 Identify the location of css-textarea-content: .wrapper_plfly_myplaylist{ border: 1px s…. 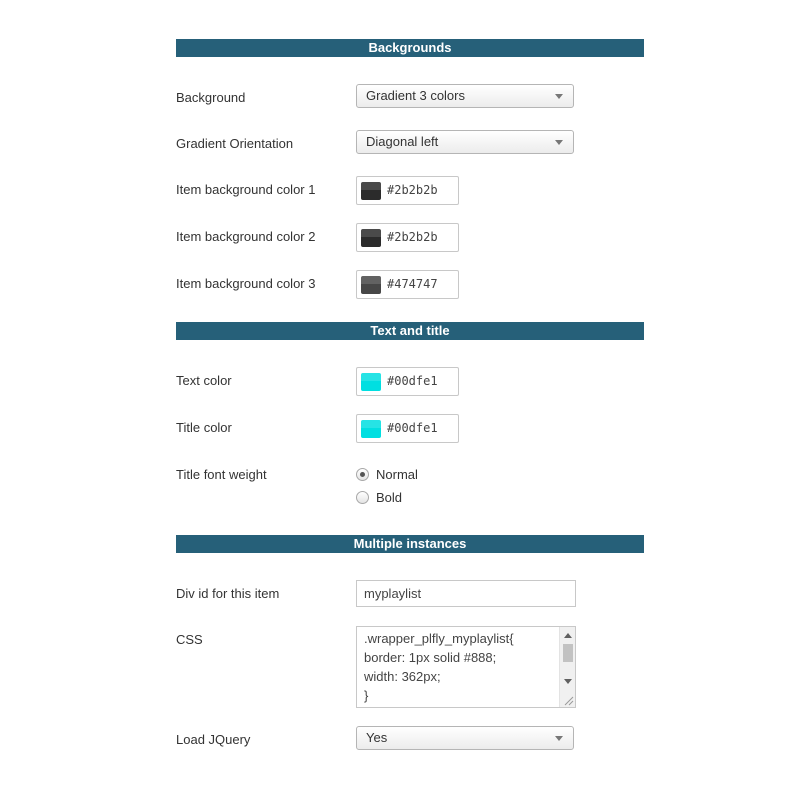
(439, 667).